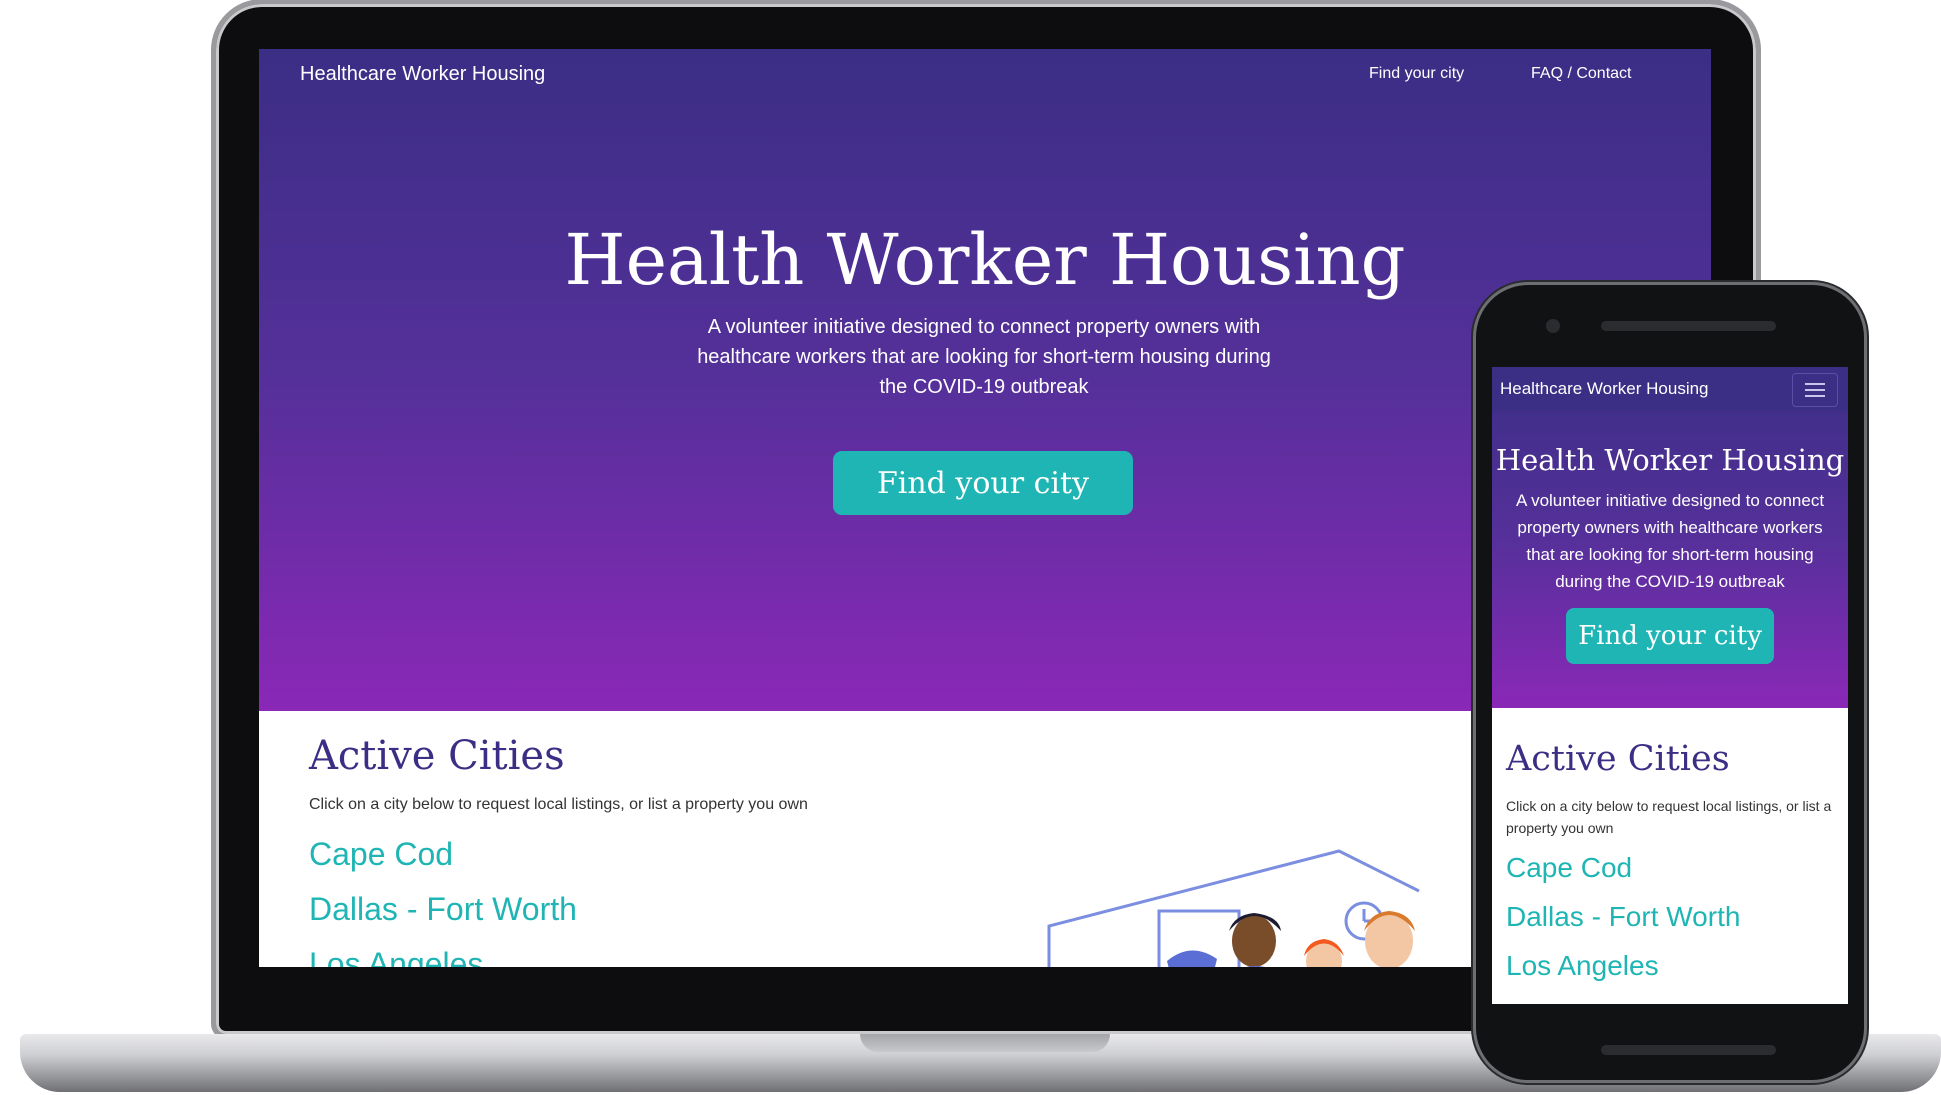 This screenshot has width=1941, height=1095. What do you see at coordinates (1416, 74) in the screenshot?
I see `nav-find-your-city: Find your city` at bounding box center [1416, 74].